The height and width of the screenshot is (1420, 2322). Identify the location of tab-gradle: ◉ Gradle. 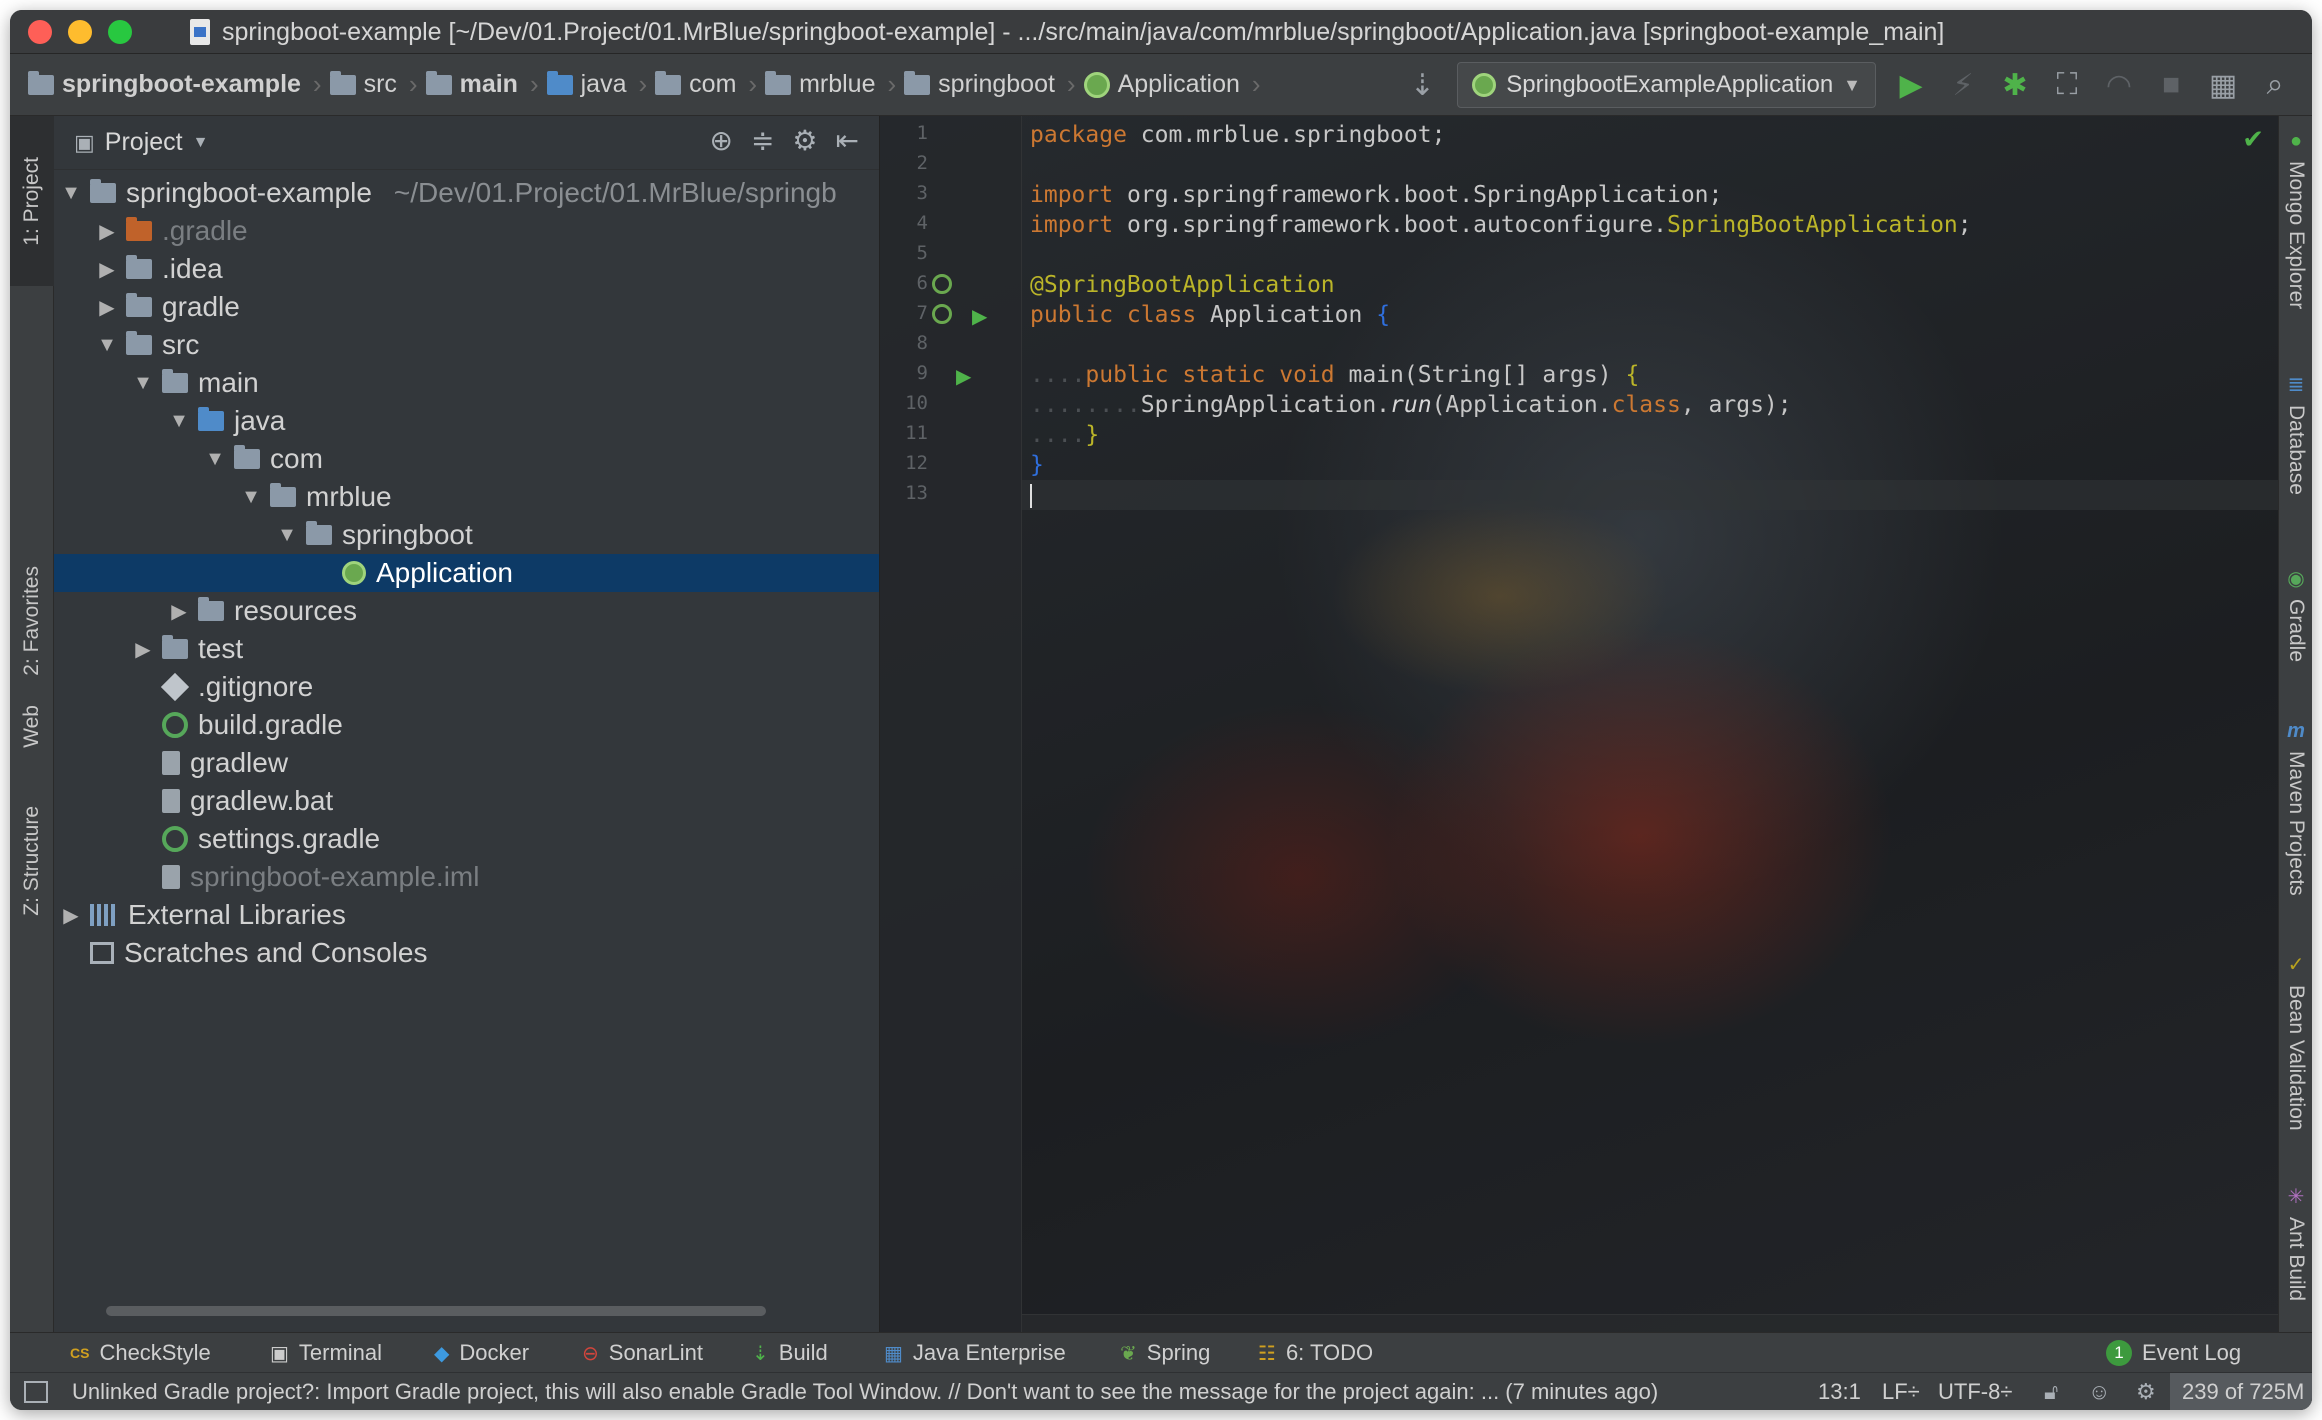
(2295, 614).